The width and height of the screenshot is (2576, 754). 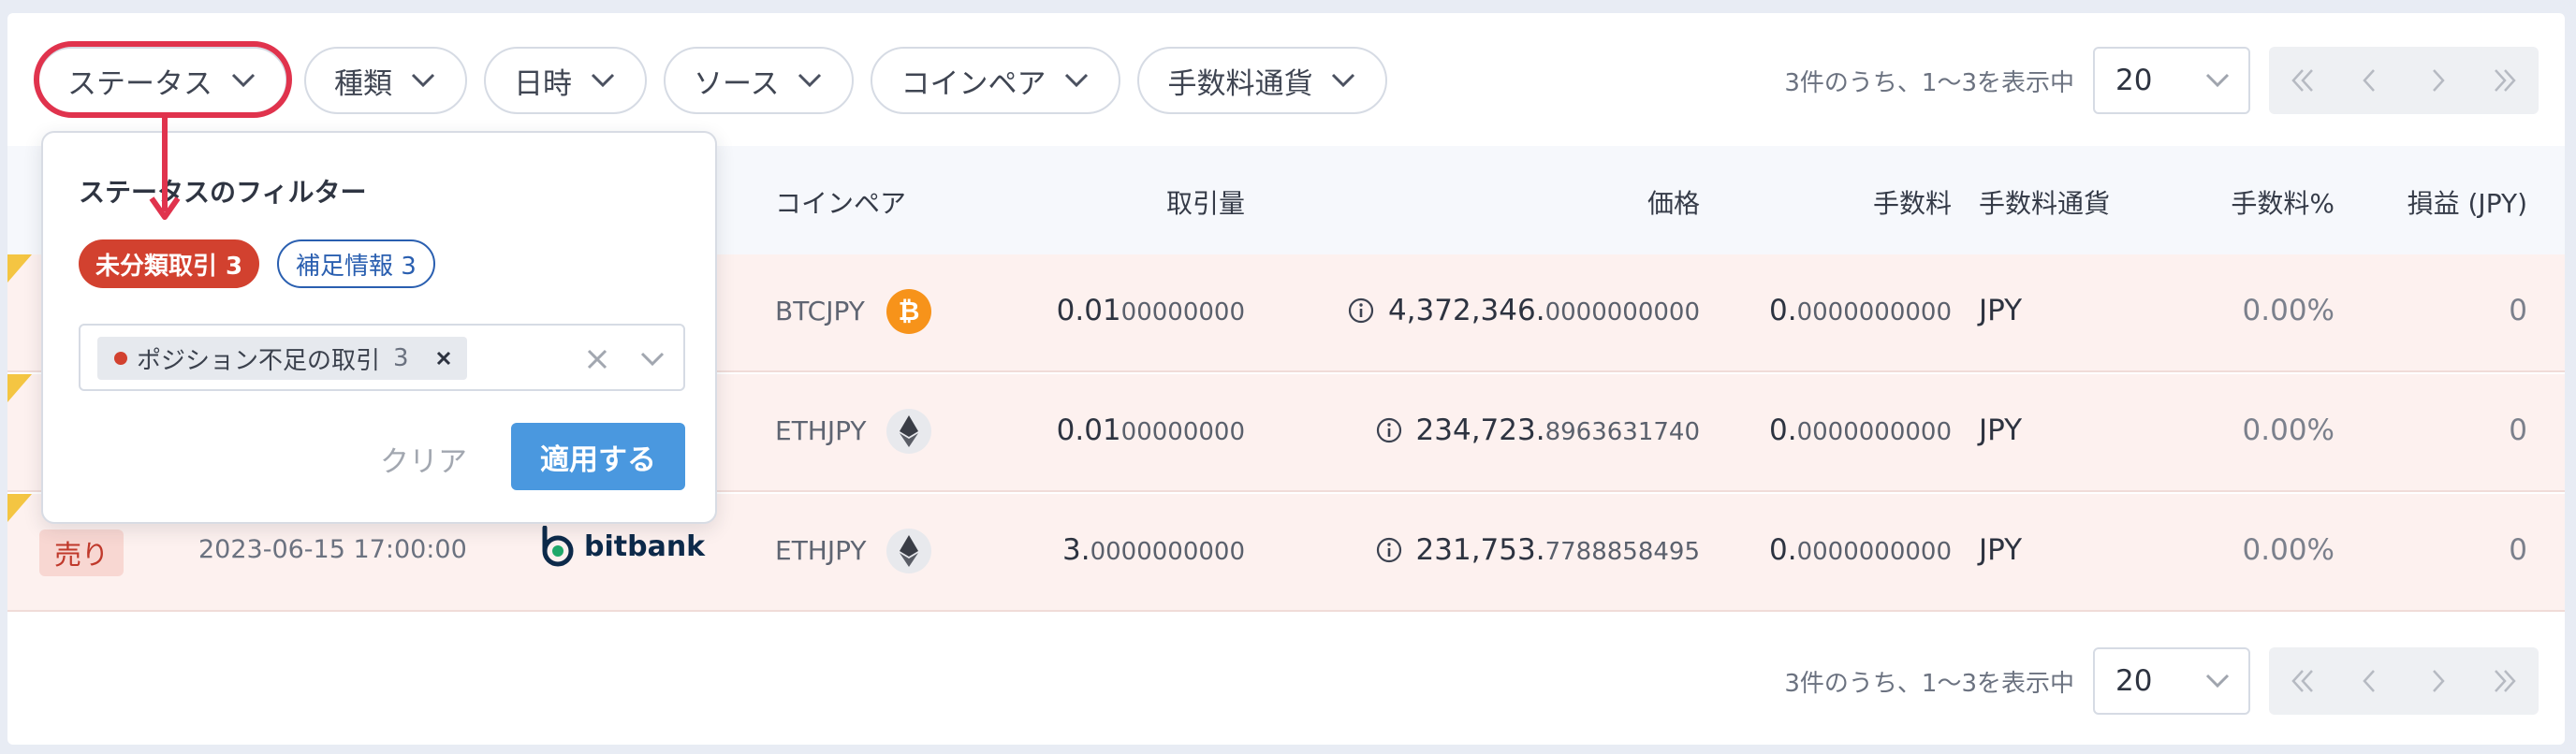 I want to click on row-datetime: 2023-06-15 17:00:00, so click(x=332, y=549).